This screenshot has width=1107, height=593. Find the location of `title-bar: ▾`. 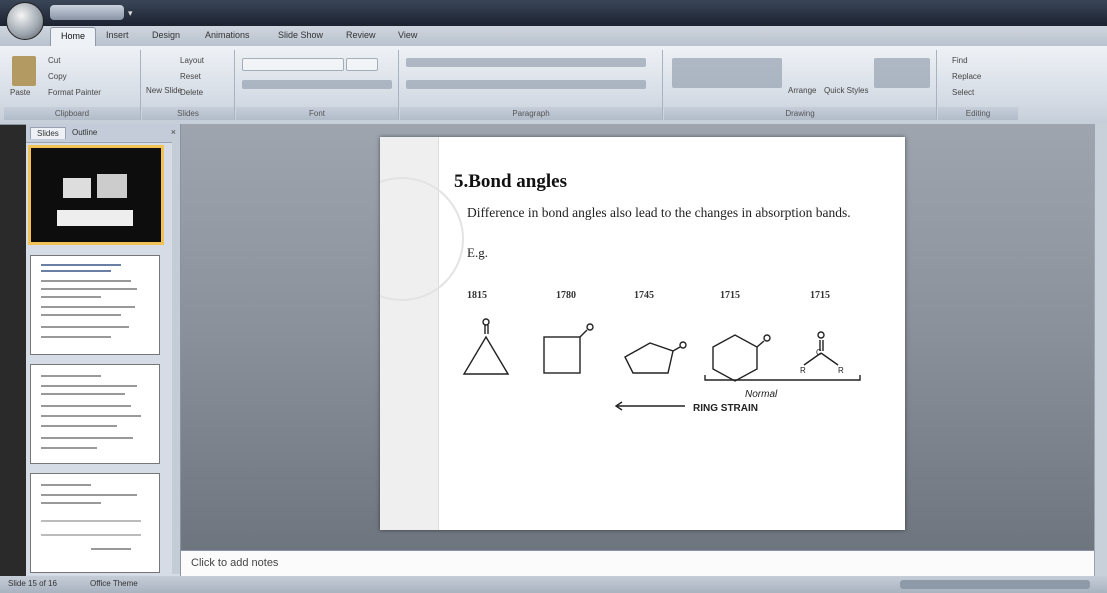

title-bar: ▾ is located at coordinates (553, 13).